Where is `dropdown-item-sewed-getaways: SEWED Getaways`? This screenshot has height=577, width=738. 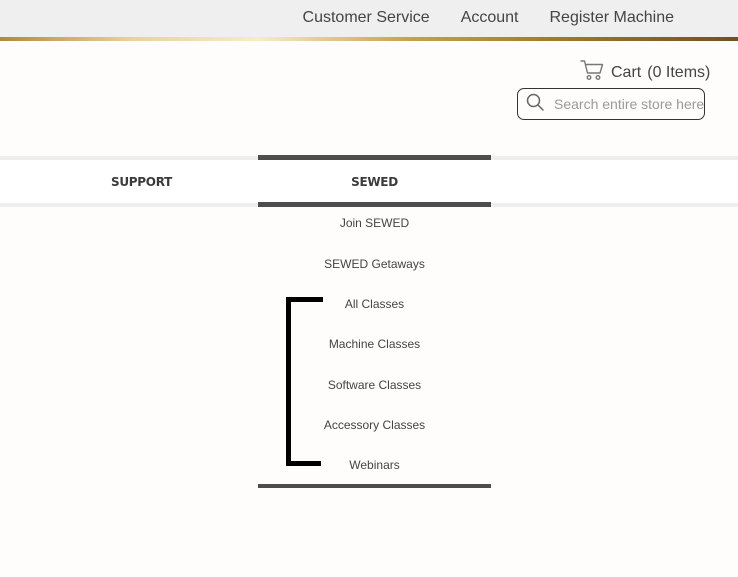 dropdown-item-sewed-getaways: SEWED Getaways is located at coordinates (374, 264).